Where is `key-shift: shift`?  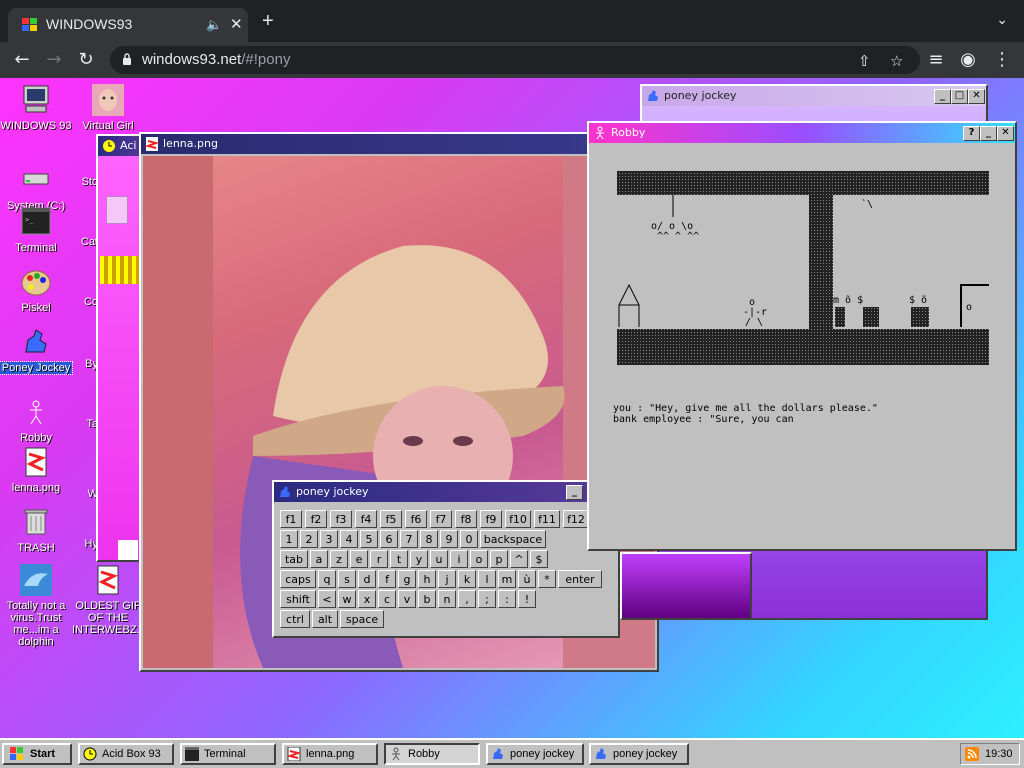
key-shift: shift is located at coordinates (298, 599).